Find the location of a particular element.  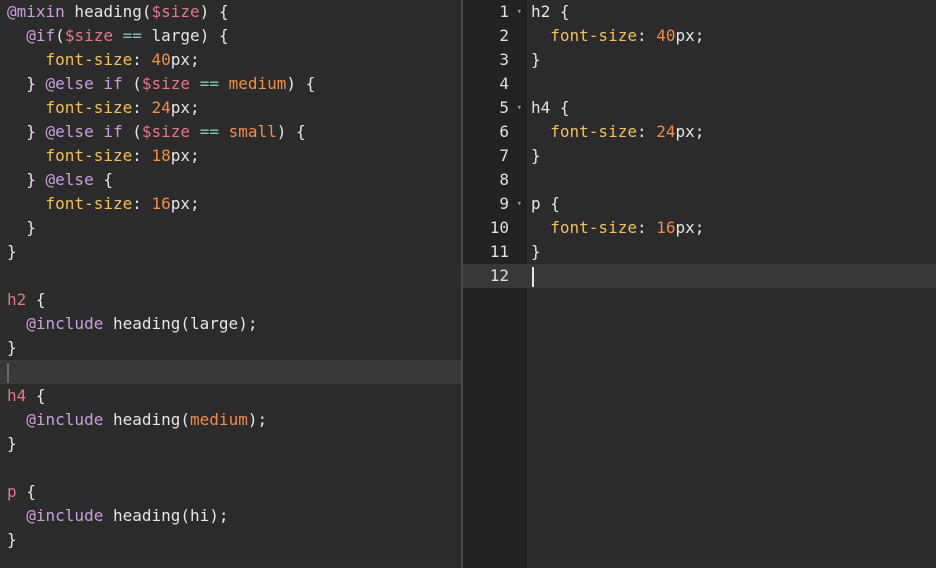

line-number: 3 is located at coordinates (495, 60).